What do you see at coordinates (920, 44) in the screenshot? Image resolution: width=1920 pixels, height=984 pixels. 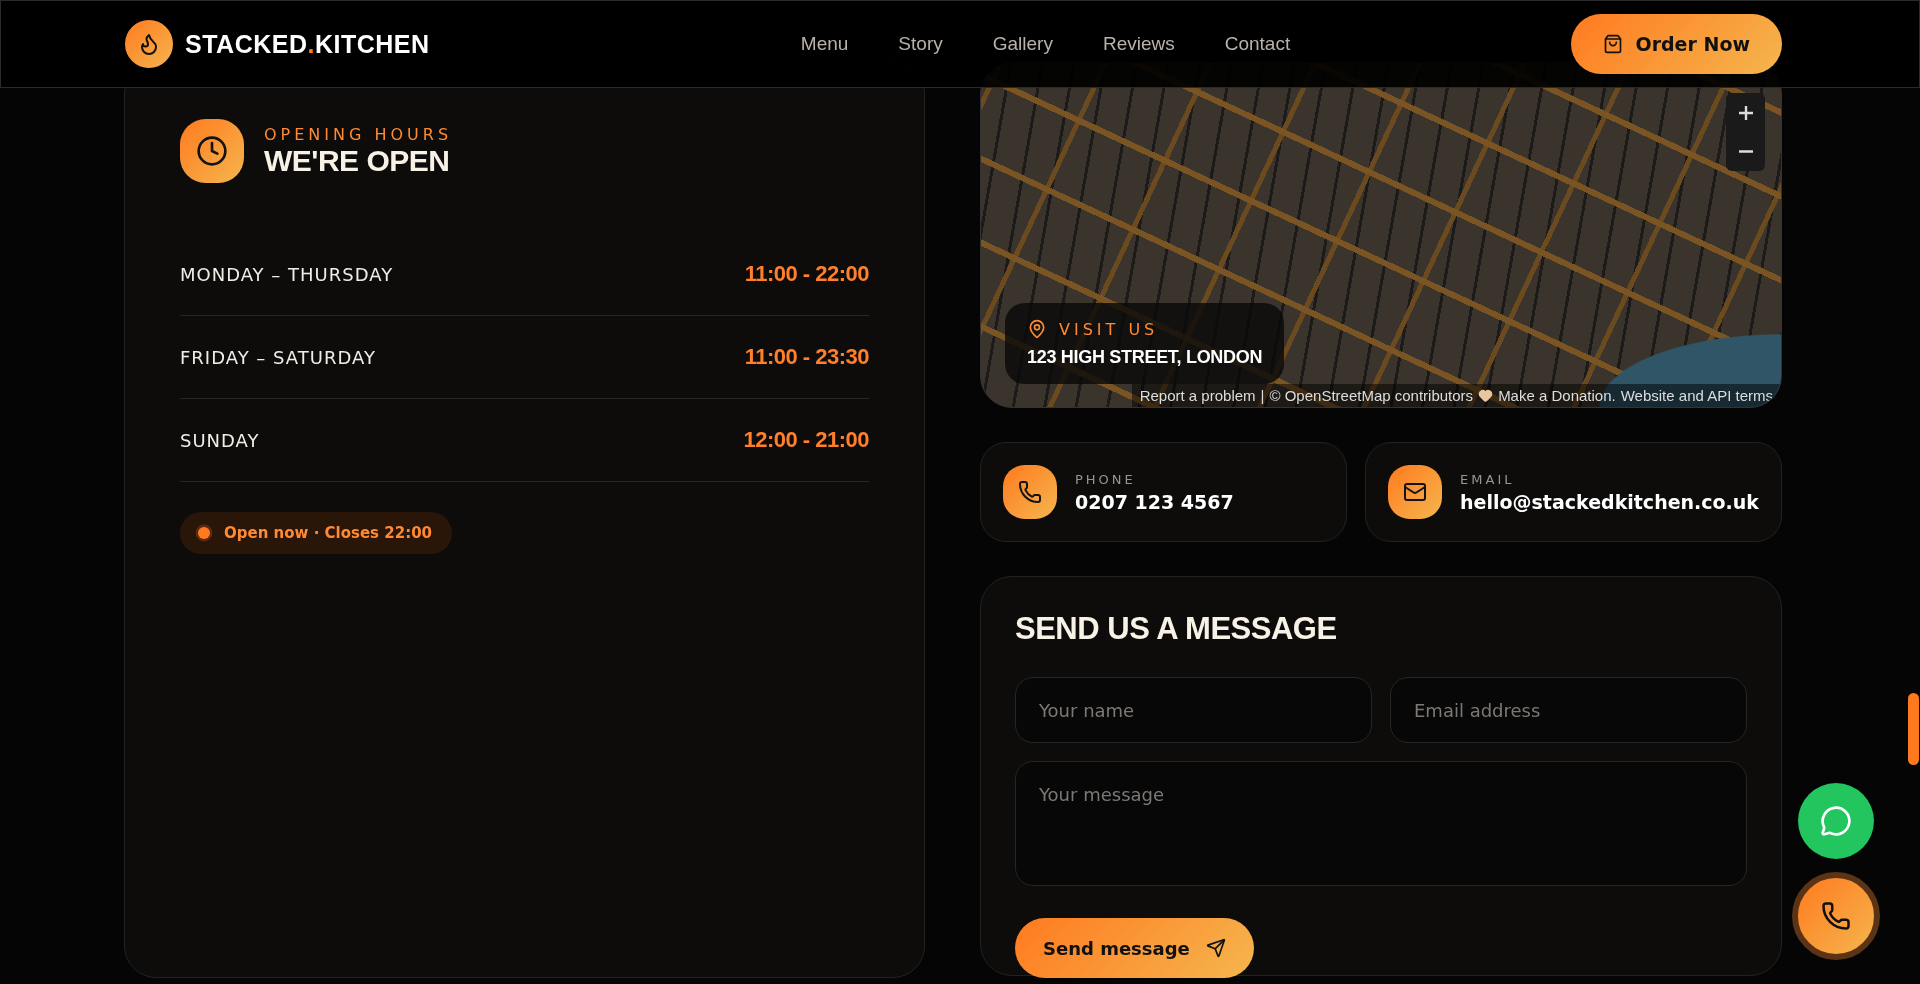 I see `nav-link: Story` at bounding box center [920, 44].